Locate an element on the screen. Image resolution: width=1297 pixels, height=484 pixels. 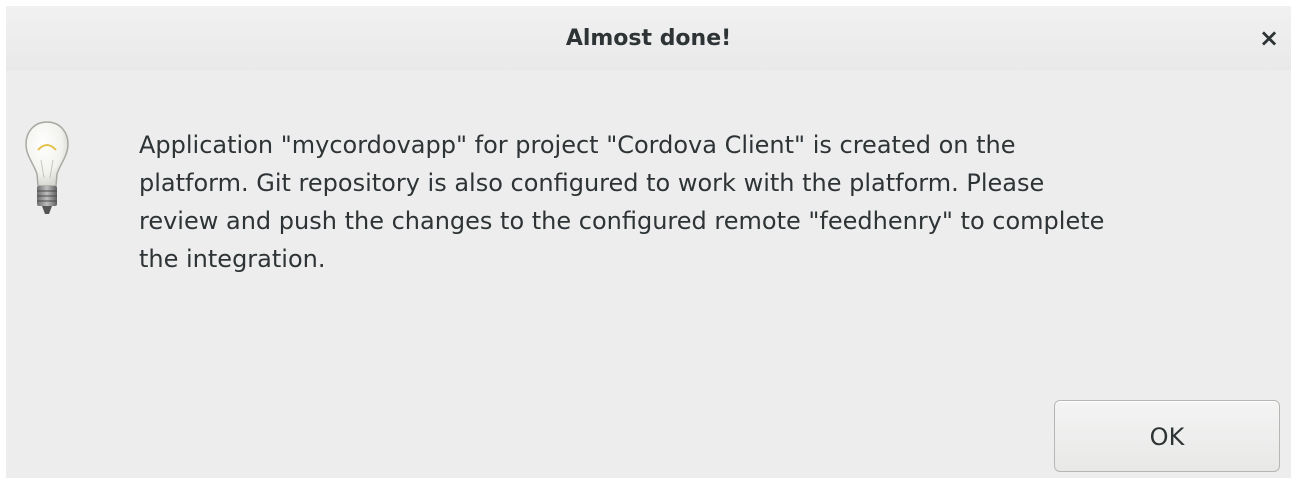
ok-button: OK is located at coordinates (1167, 436).